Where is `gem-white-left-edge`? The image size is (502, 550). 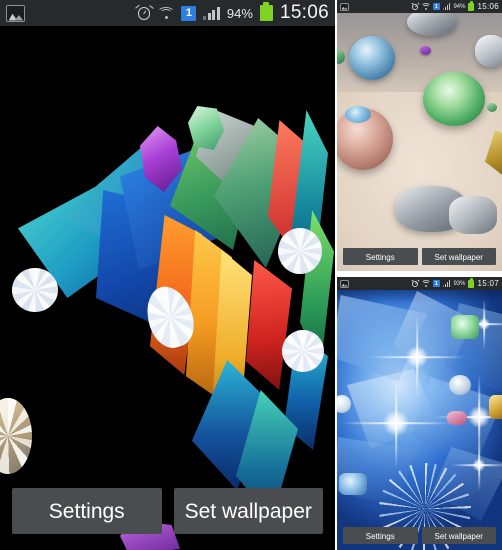 gem-white-left-edge is located at coordinates (344, 404).